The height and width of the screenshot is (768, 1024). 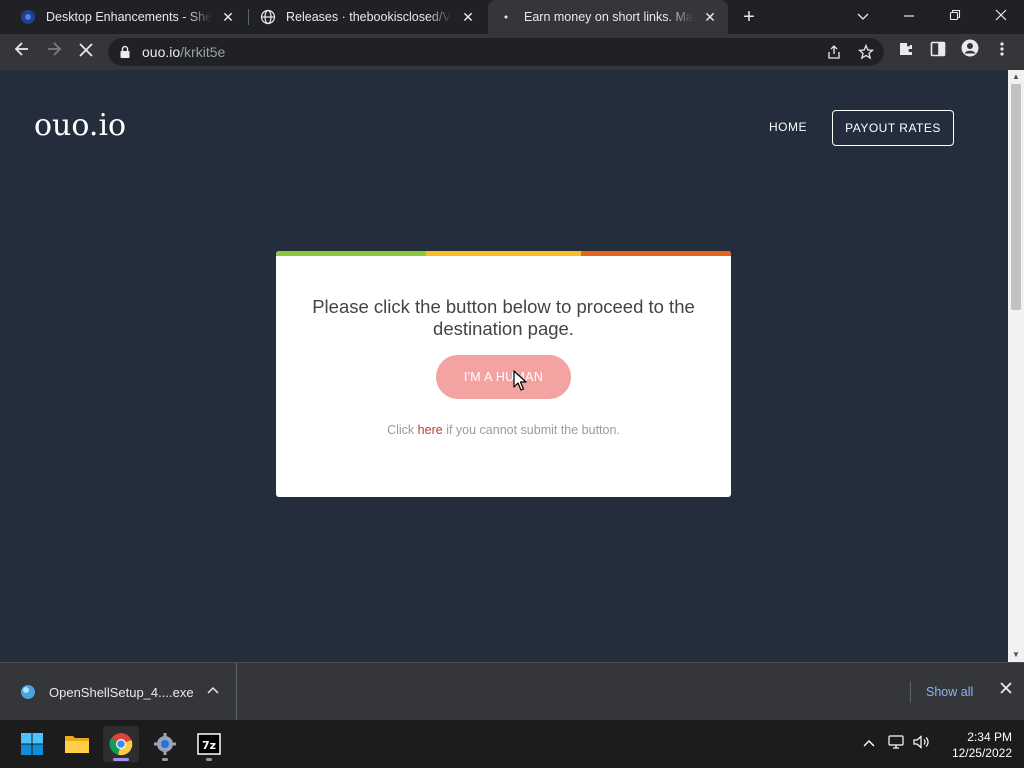 I want to click on svg-text: 7z, so click(x=209, y=745).